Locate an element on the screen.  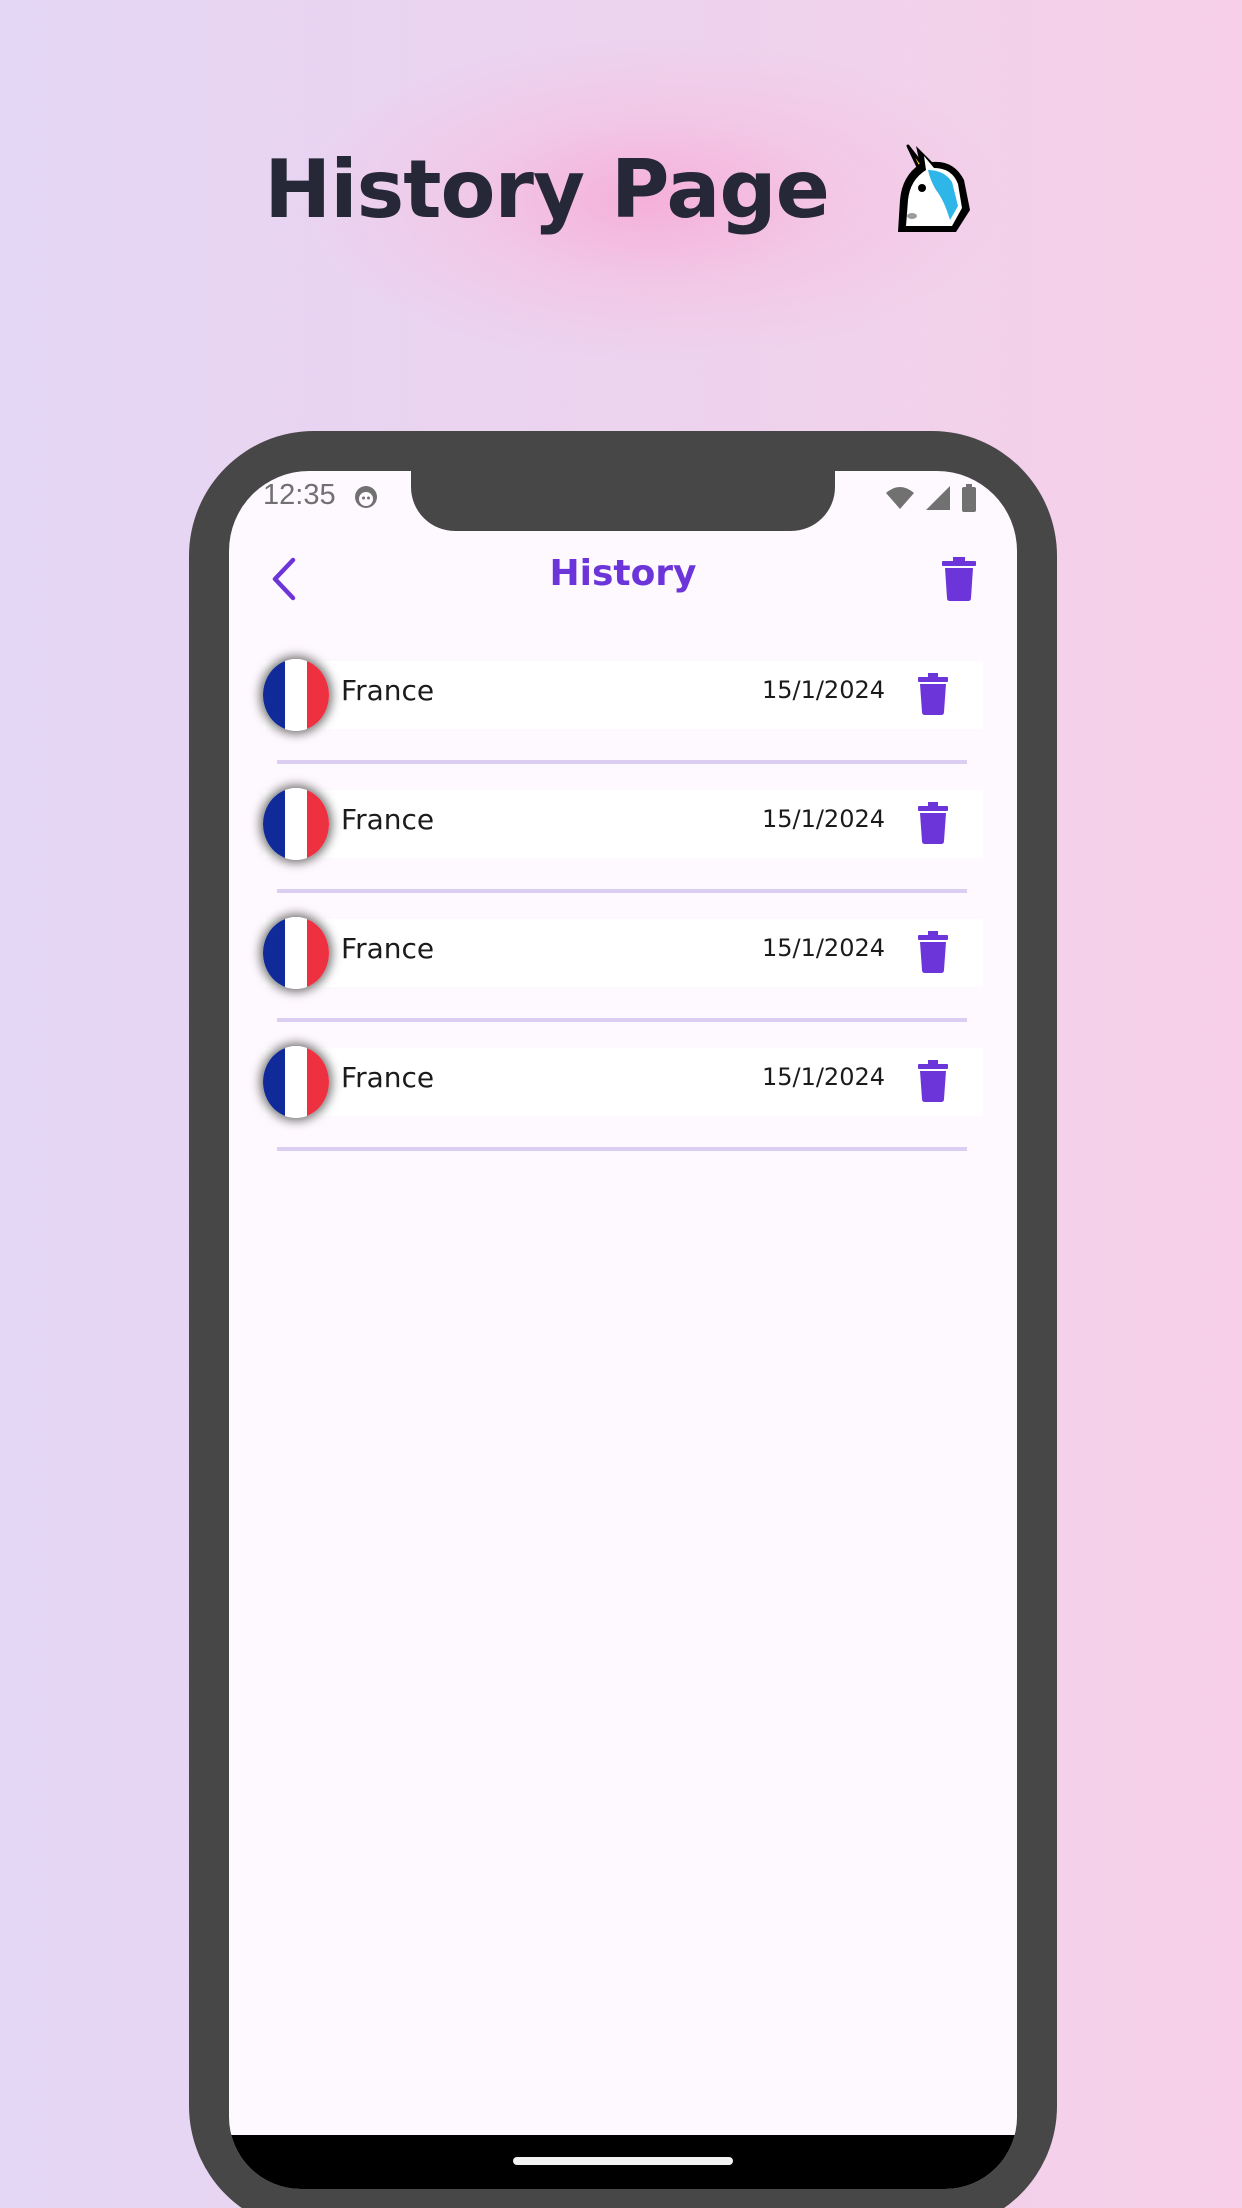
battery-icon is located at coordinates (969, 498).